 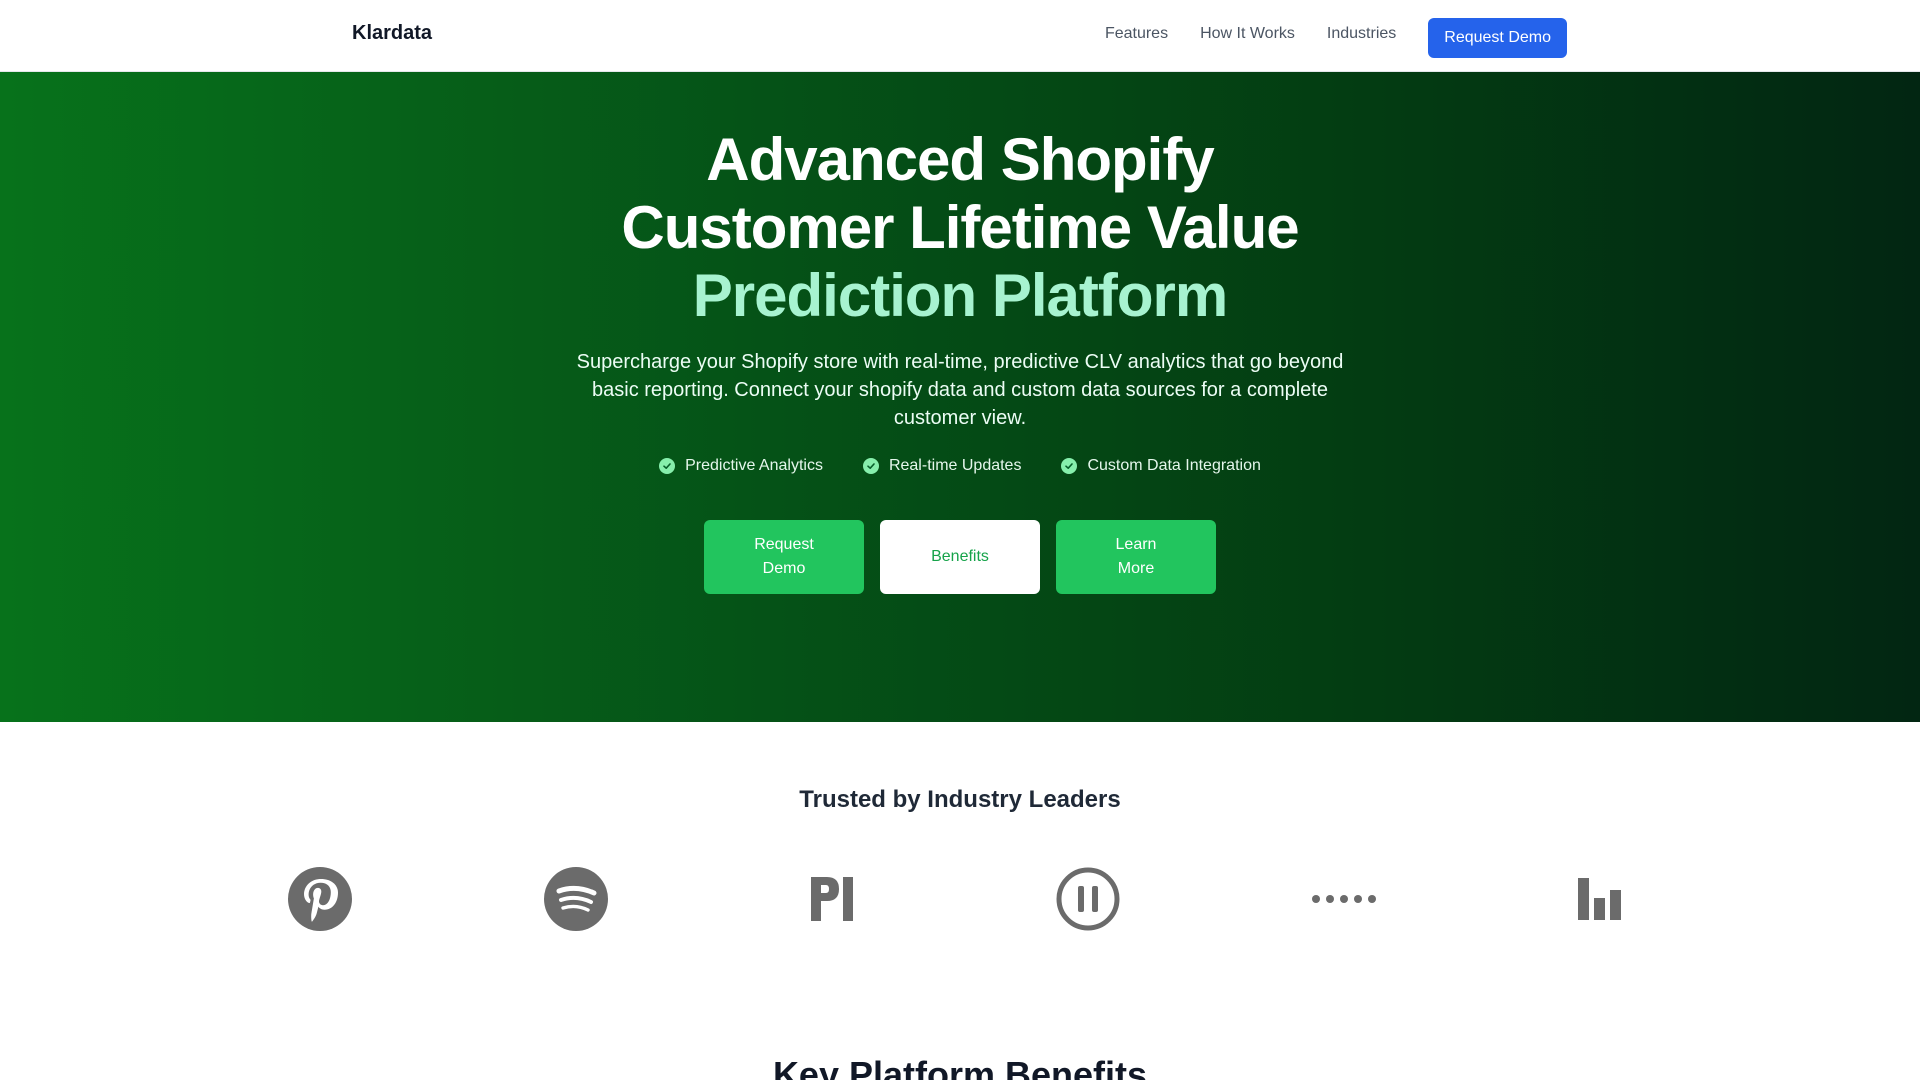 I want to click on request-demo-button: Request Demo, so click(x=784, y=557).